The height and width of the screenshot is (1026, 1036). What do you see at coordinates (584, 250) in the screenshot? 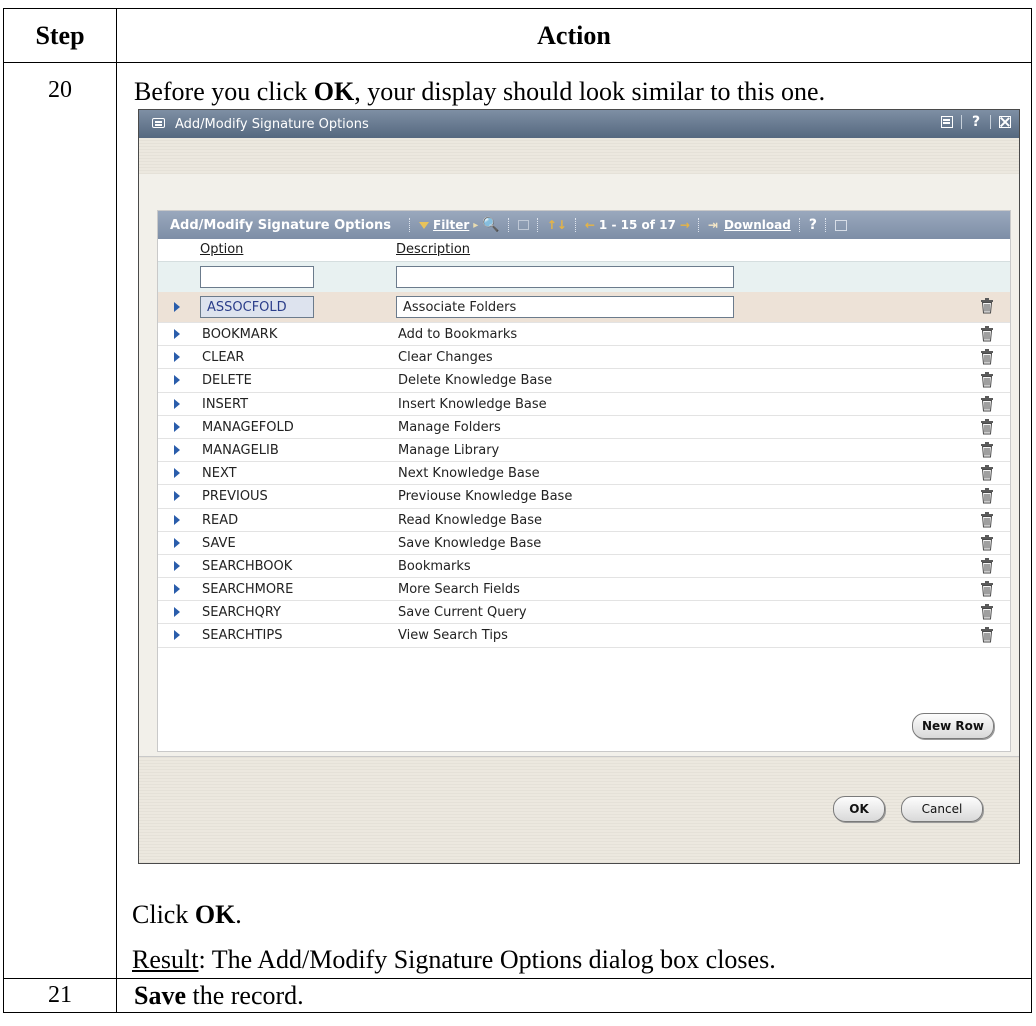
I see `column-headers: Option Description` at bounding box center [584, 250].